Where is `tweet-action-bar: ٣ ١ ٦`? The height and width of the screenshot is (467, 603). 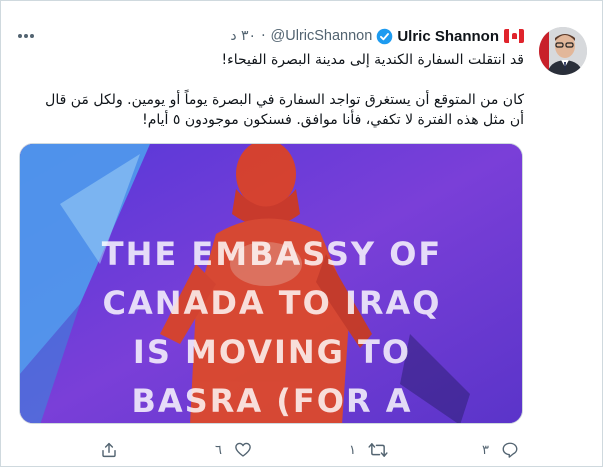 tweet-action-bar: ٣ ١ ٦ is located at coordinates (301, 450).